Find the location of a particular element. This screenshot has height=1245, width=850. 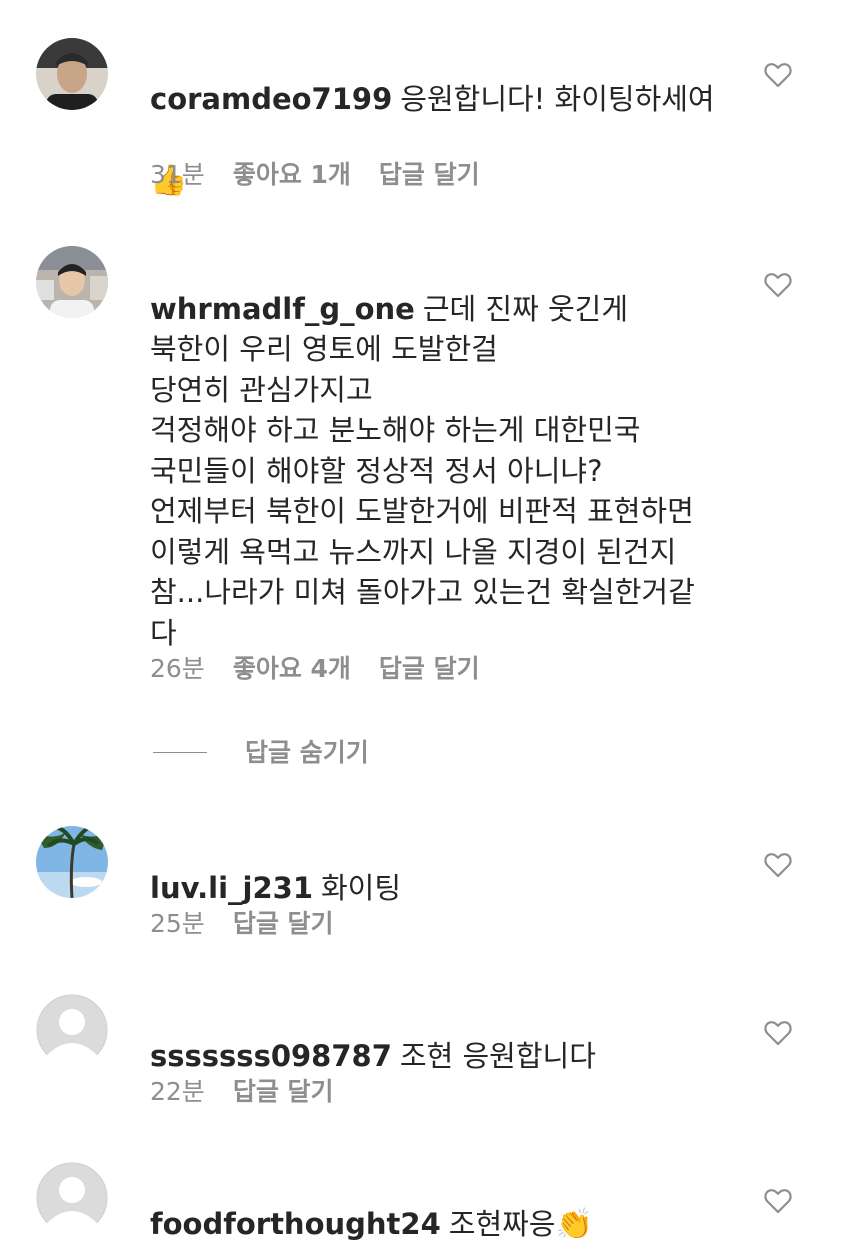

hide-replies-button: 답글 숨기기 is located at coordinates (261, 751).